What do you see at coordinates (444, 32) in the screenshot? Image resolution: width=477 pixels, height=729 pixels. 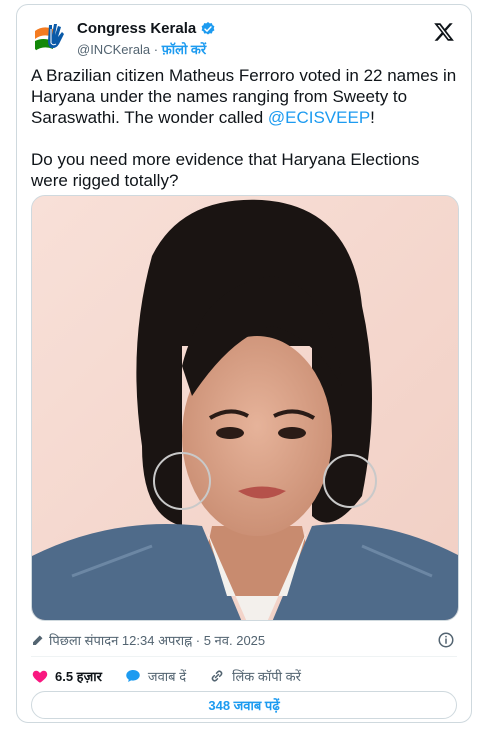 I see `x-logo-icon` at bounding box center [444, 32].